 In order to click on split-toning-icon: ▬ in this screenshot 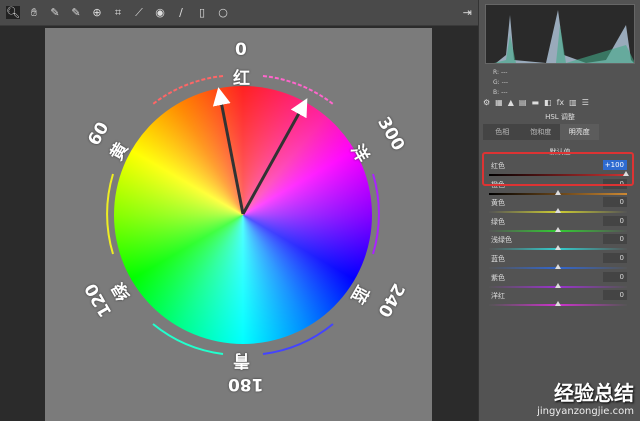, I will do `click(535, 102)`.